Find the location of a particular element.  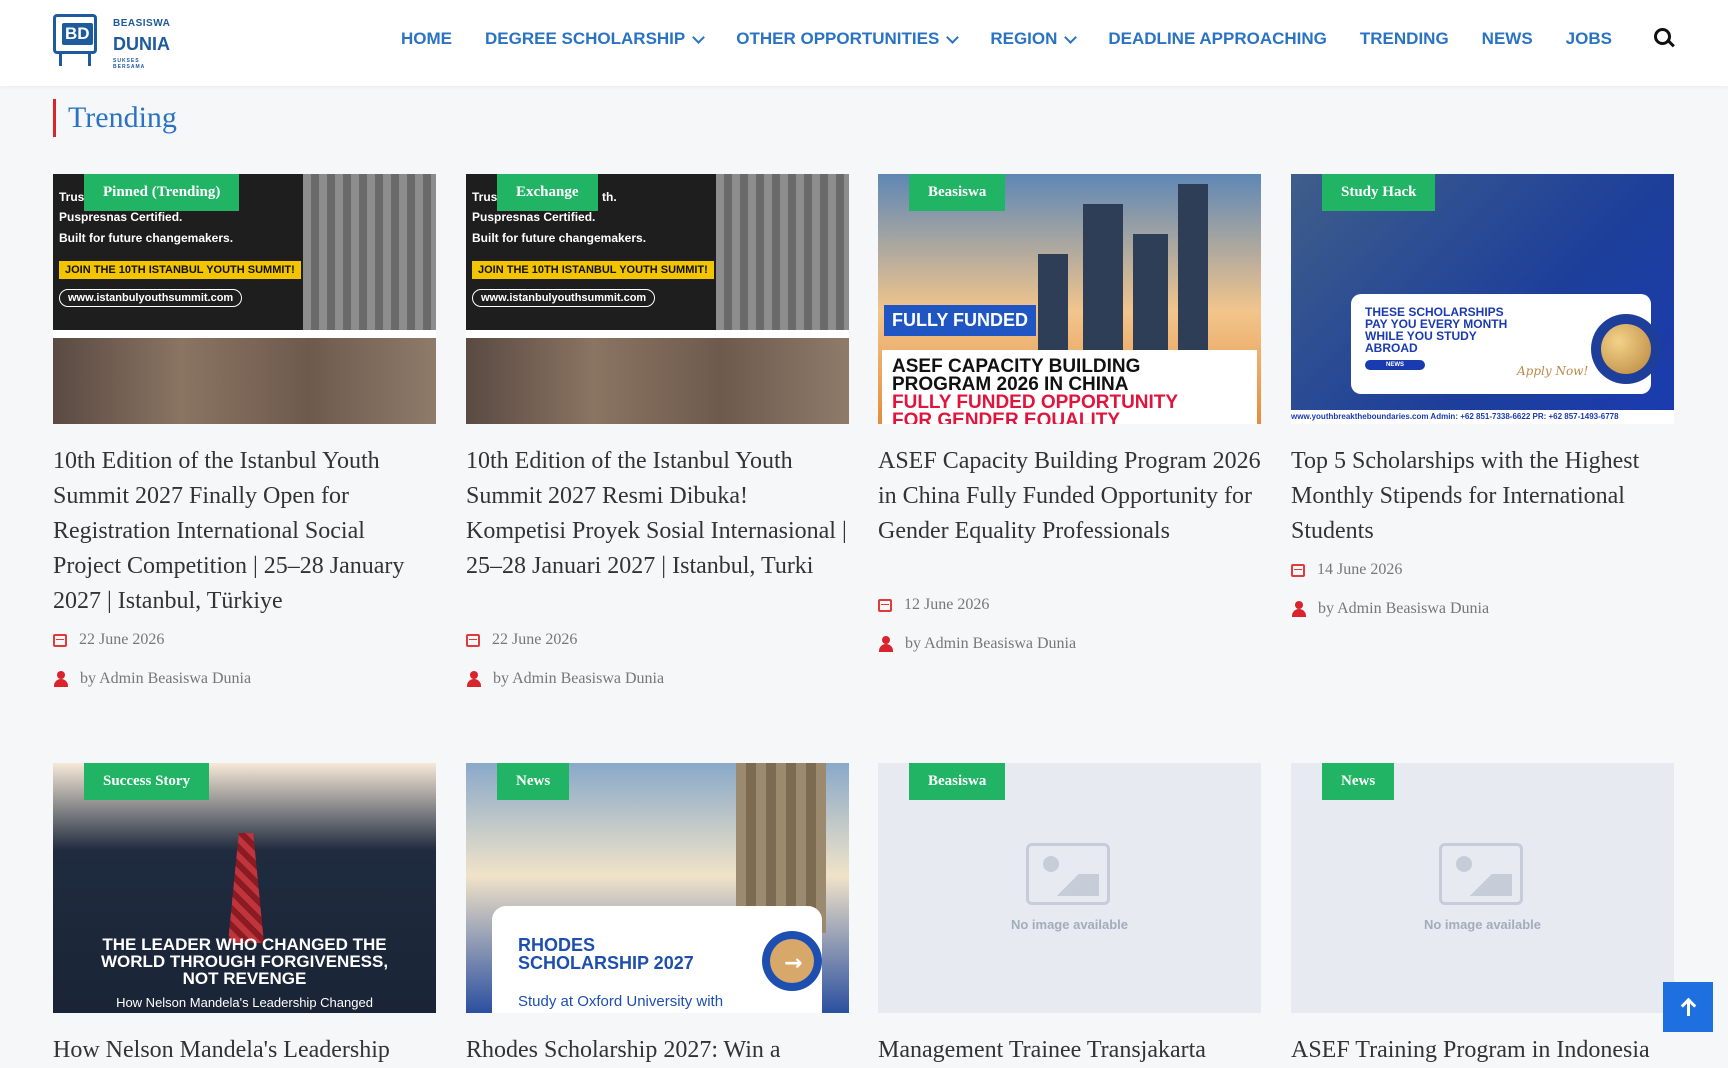

nav-trending: TRENDING is located at coordinates (1404, 39).